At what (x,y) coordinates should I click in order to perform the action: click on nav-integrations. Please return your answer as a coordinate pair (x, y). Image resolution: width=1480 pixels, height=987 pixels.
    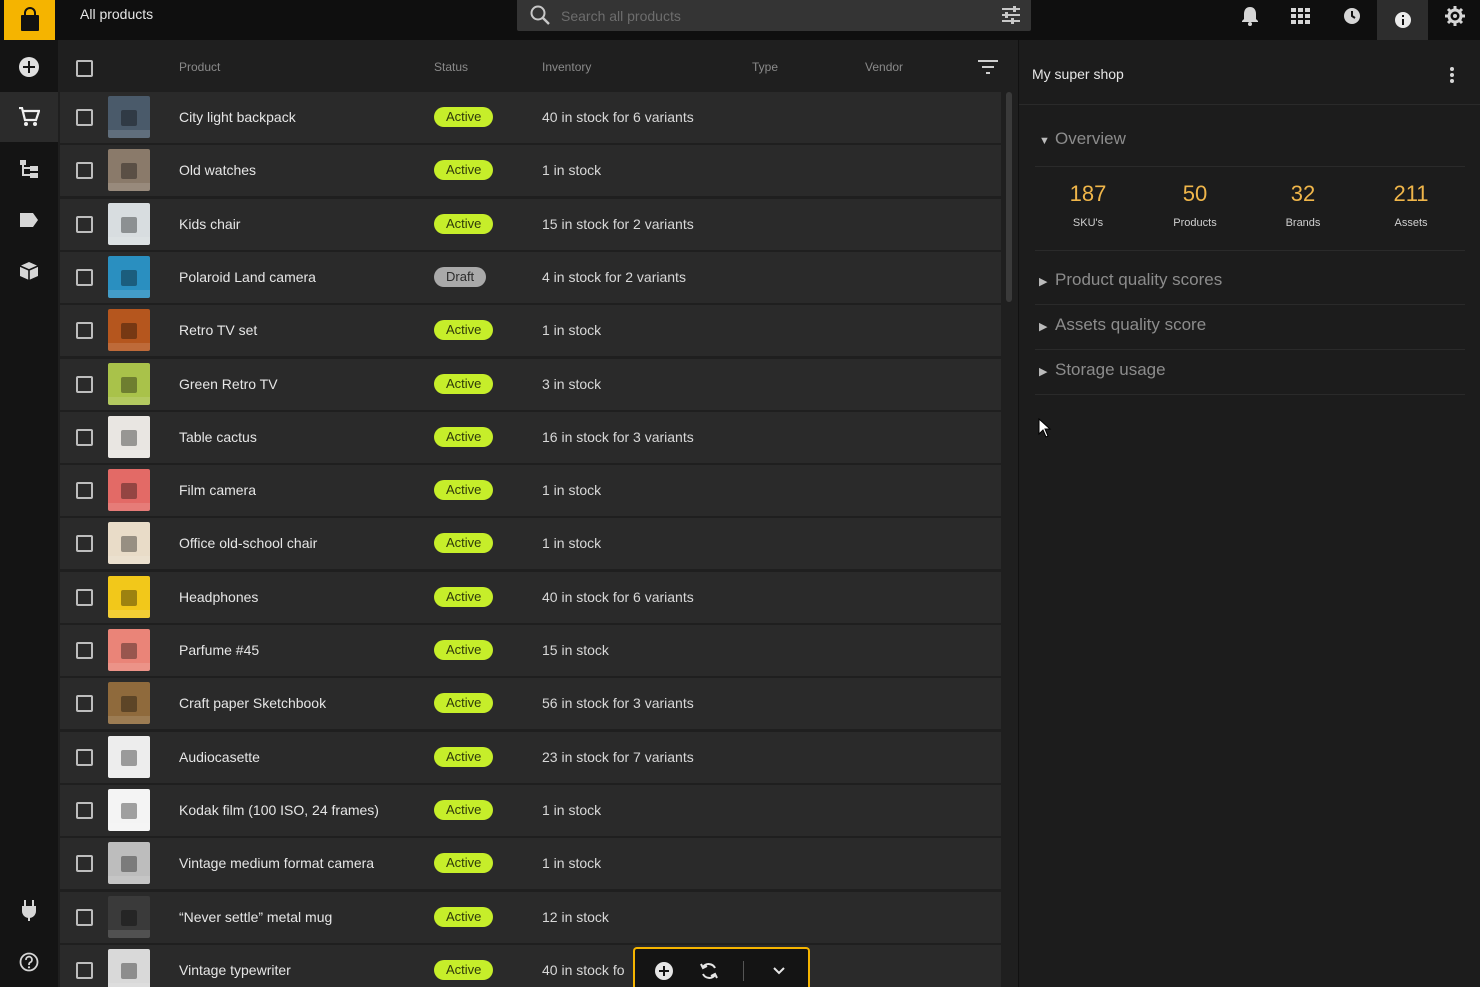
    Looking at the image, I should click on (29, 910).